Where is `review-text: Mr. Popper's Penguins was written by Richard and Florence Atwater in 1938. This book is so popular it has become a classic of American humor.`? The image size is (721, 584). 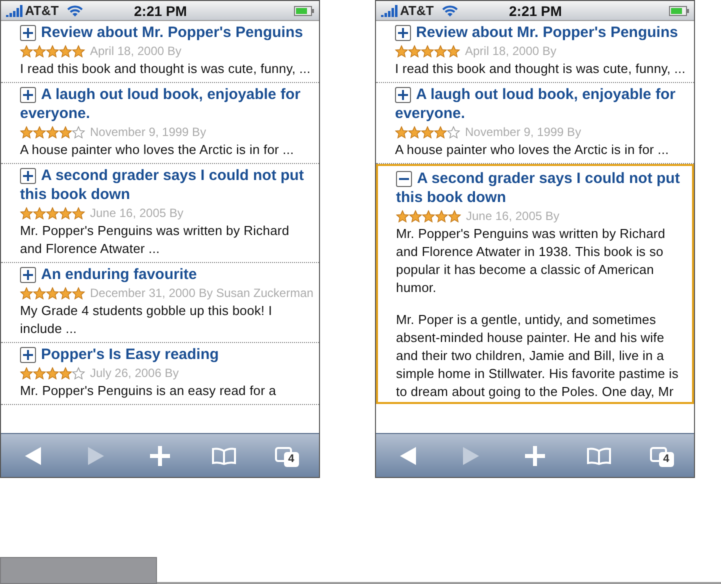
review-text: Mr. Popper's Penguins was written by Richard and Florence Atwater in 1938. This book is so popular it has become a classic of American humor. is located at coordinates (531, 261).